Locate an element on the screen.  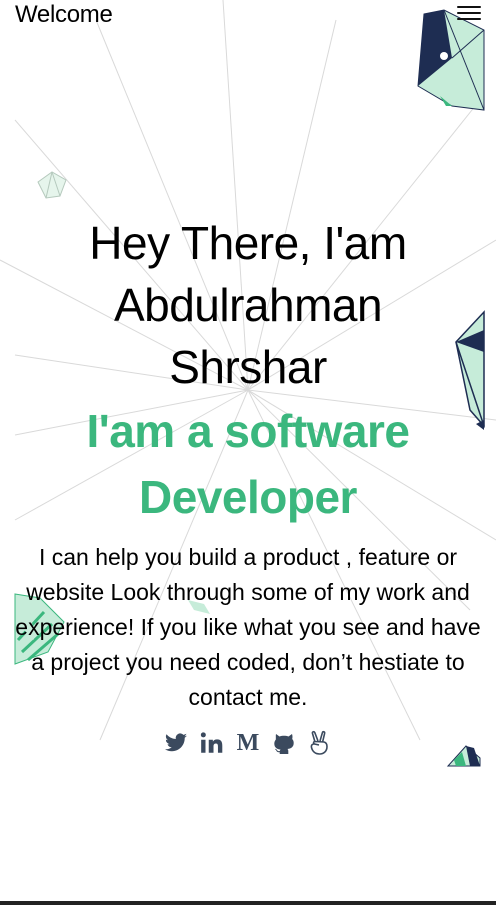
greeting-line-2: Abdulrahman is located at coordinates (248, 305).